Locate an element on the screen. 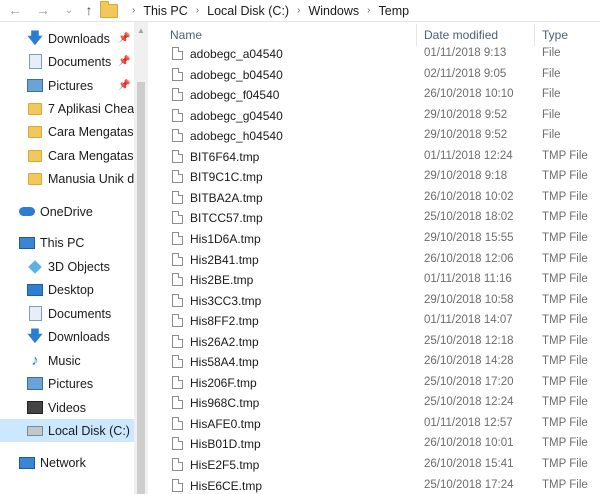 This screenshot has width=600, height=494. file-date-modified: 01/11/2018 12:57 is located at coordinates (468, 422).